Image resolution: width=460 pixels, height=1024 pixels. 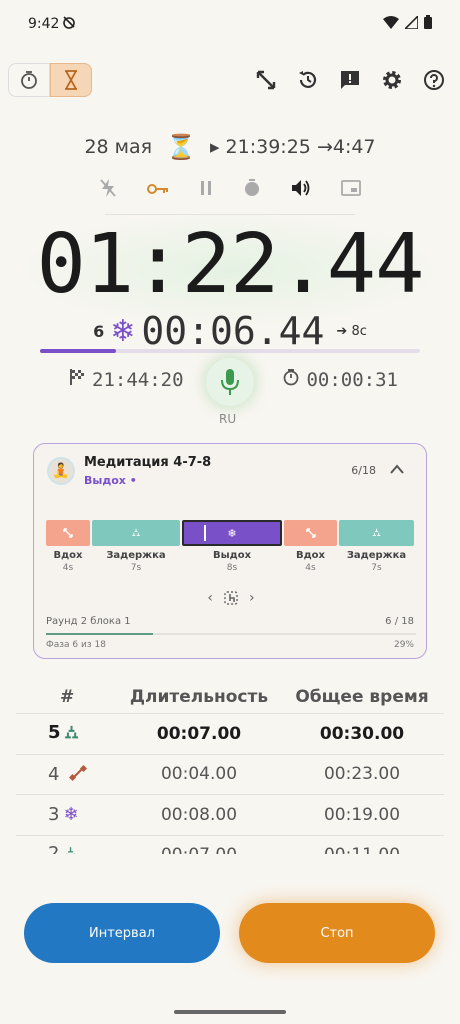 I want to click on alarm-off-icon, so click(x=69, y=24).